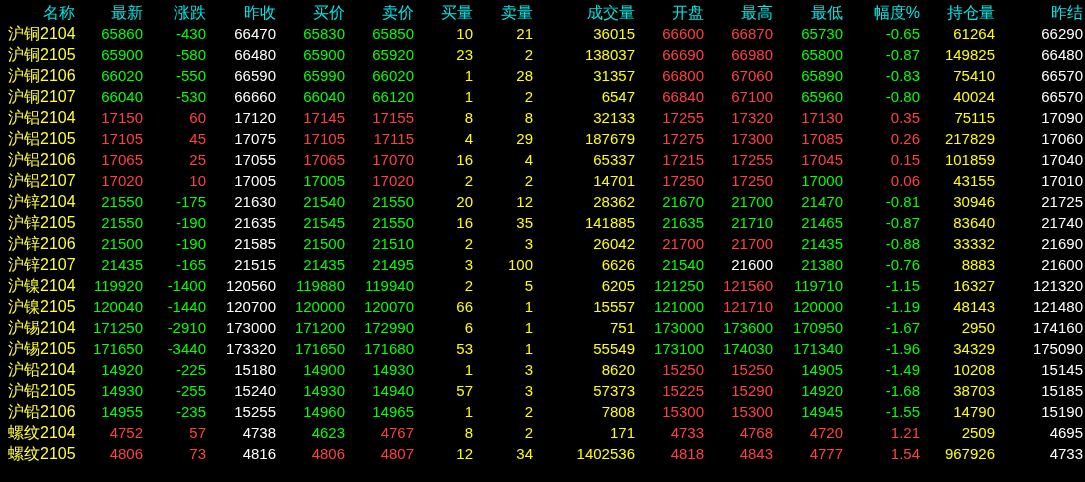 The height and width of the screenshot is (482, 1085). I want to click on table-cell-text: 1402536, so click(605, 453).